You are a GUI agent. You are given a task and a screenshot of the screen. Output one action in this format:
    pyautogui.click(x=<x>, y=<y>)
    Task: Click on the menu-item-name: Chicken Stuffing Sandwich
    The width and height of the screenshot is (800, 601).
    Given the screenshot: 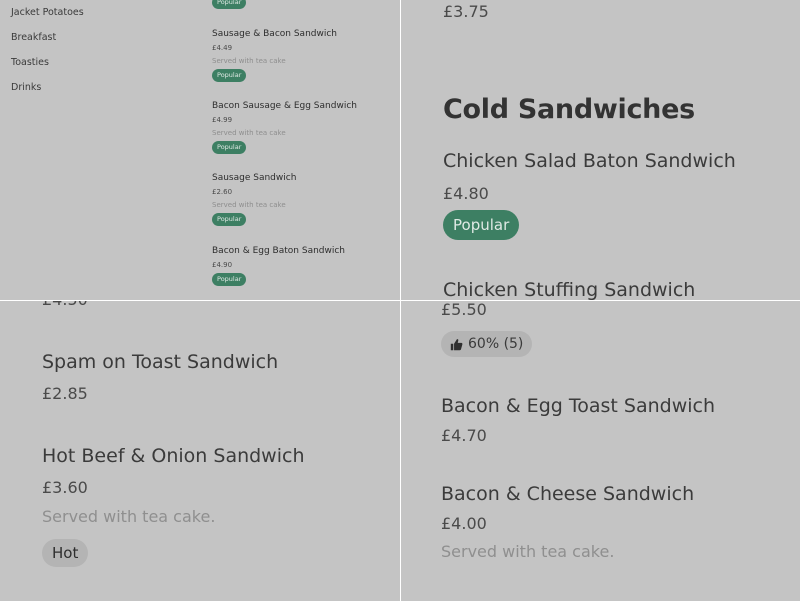 What is the action you would take?
    pyautogui.click(x=569, y=289)
    